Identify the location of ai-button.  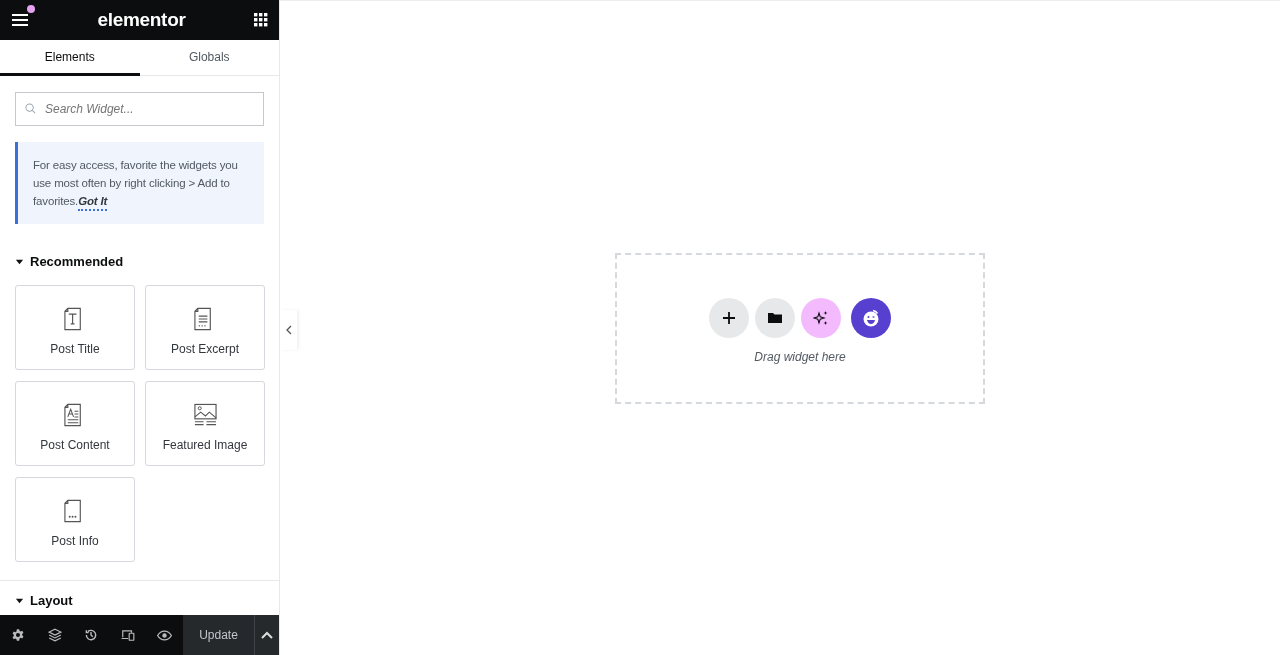
(821, 317).